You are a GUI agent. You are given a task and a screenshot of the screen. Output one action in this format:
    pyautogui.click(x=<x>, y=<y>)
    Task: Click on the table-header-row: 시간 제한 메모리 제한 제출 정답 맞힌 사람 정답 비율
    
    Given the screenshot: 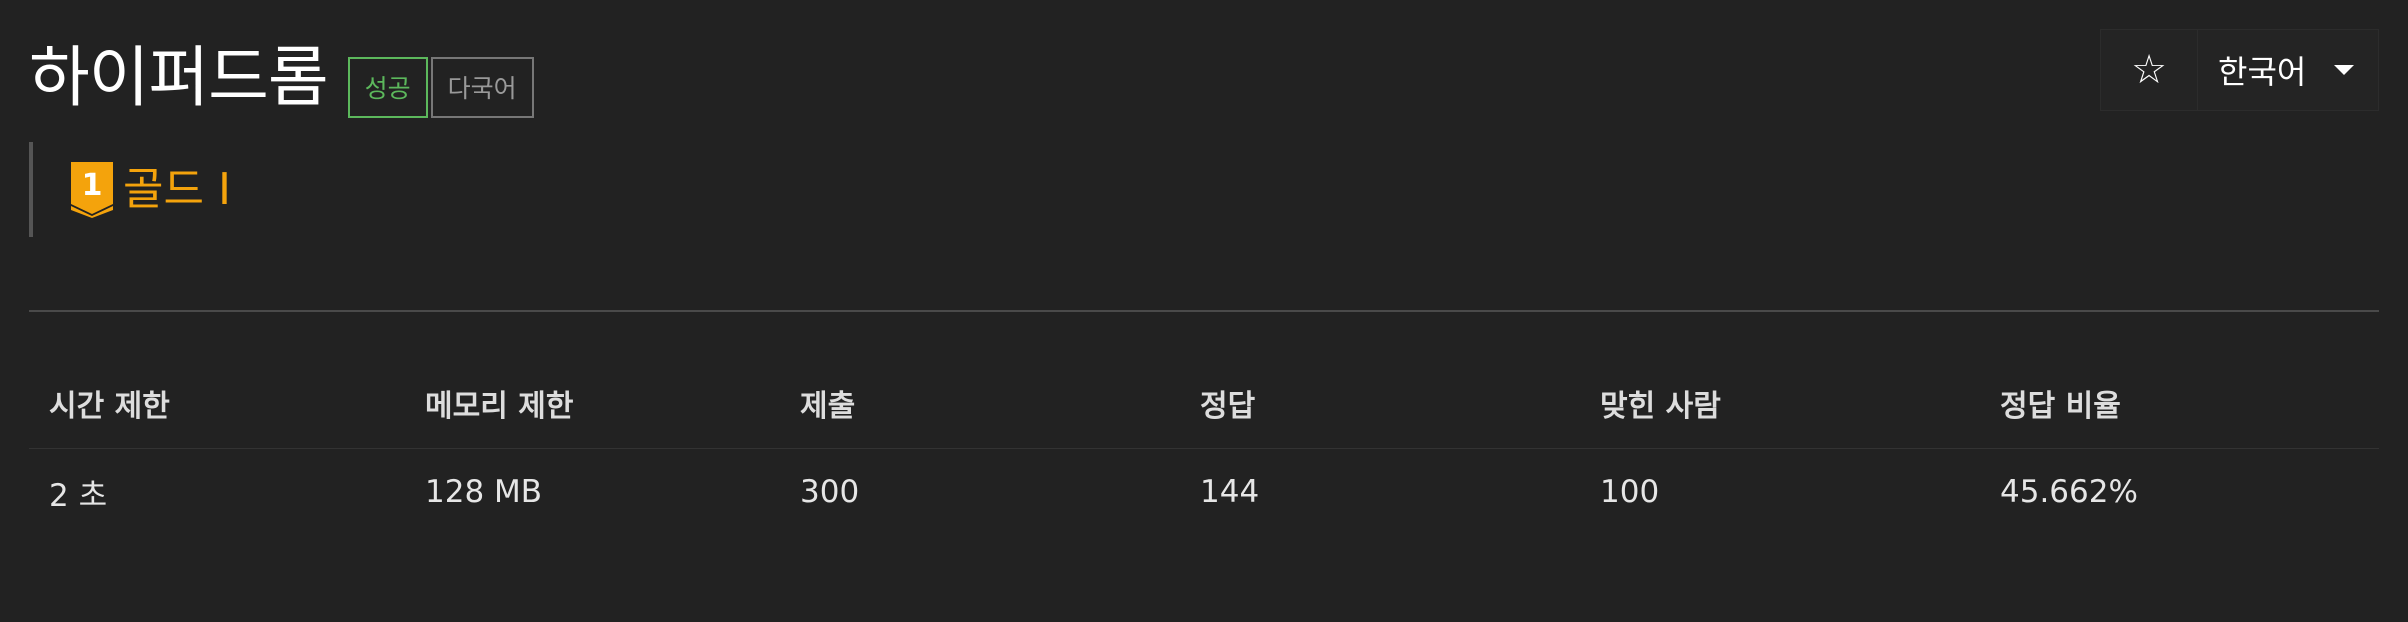 What is the action you would take?
    pyautogui.click(x=1204, y=403)
    